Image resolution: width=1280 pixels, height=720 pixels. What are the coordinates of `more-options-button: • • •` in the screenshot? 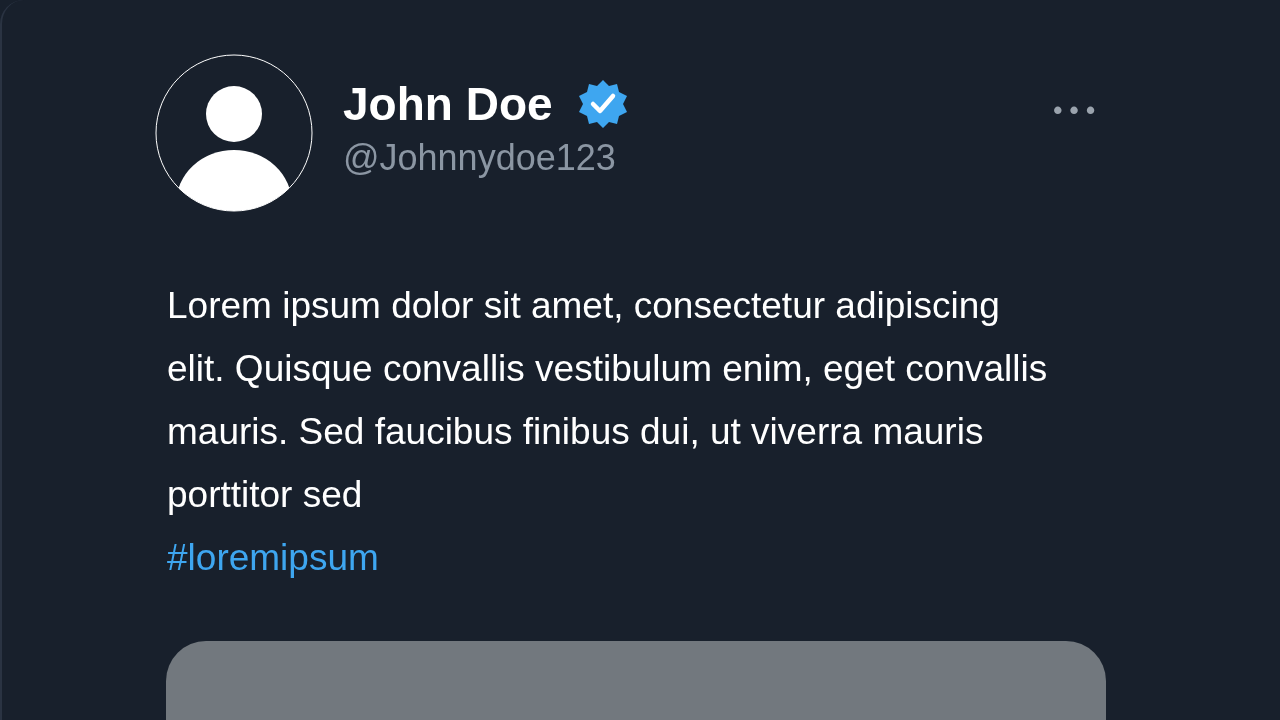 It's located at (1074, 110).